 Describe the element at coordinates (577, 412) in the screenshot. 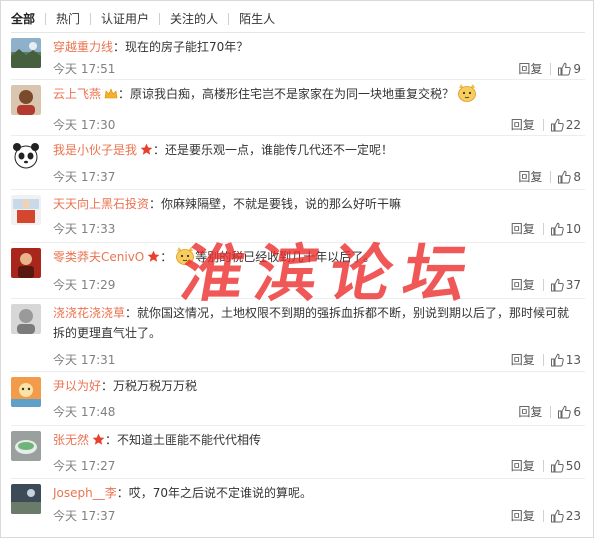

I see `like-count: 6` at that location.